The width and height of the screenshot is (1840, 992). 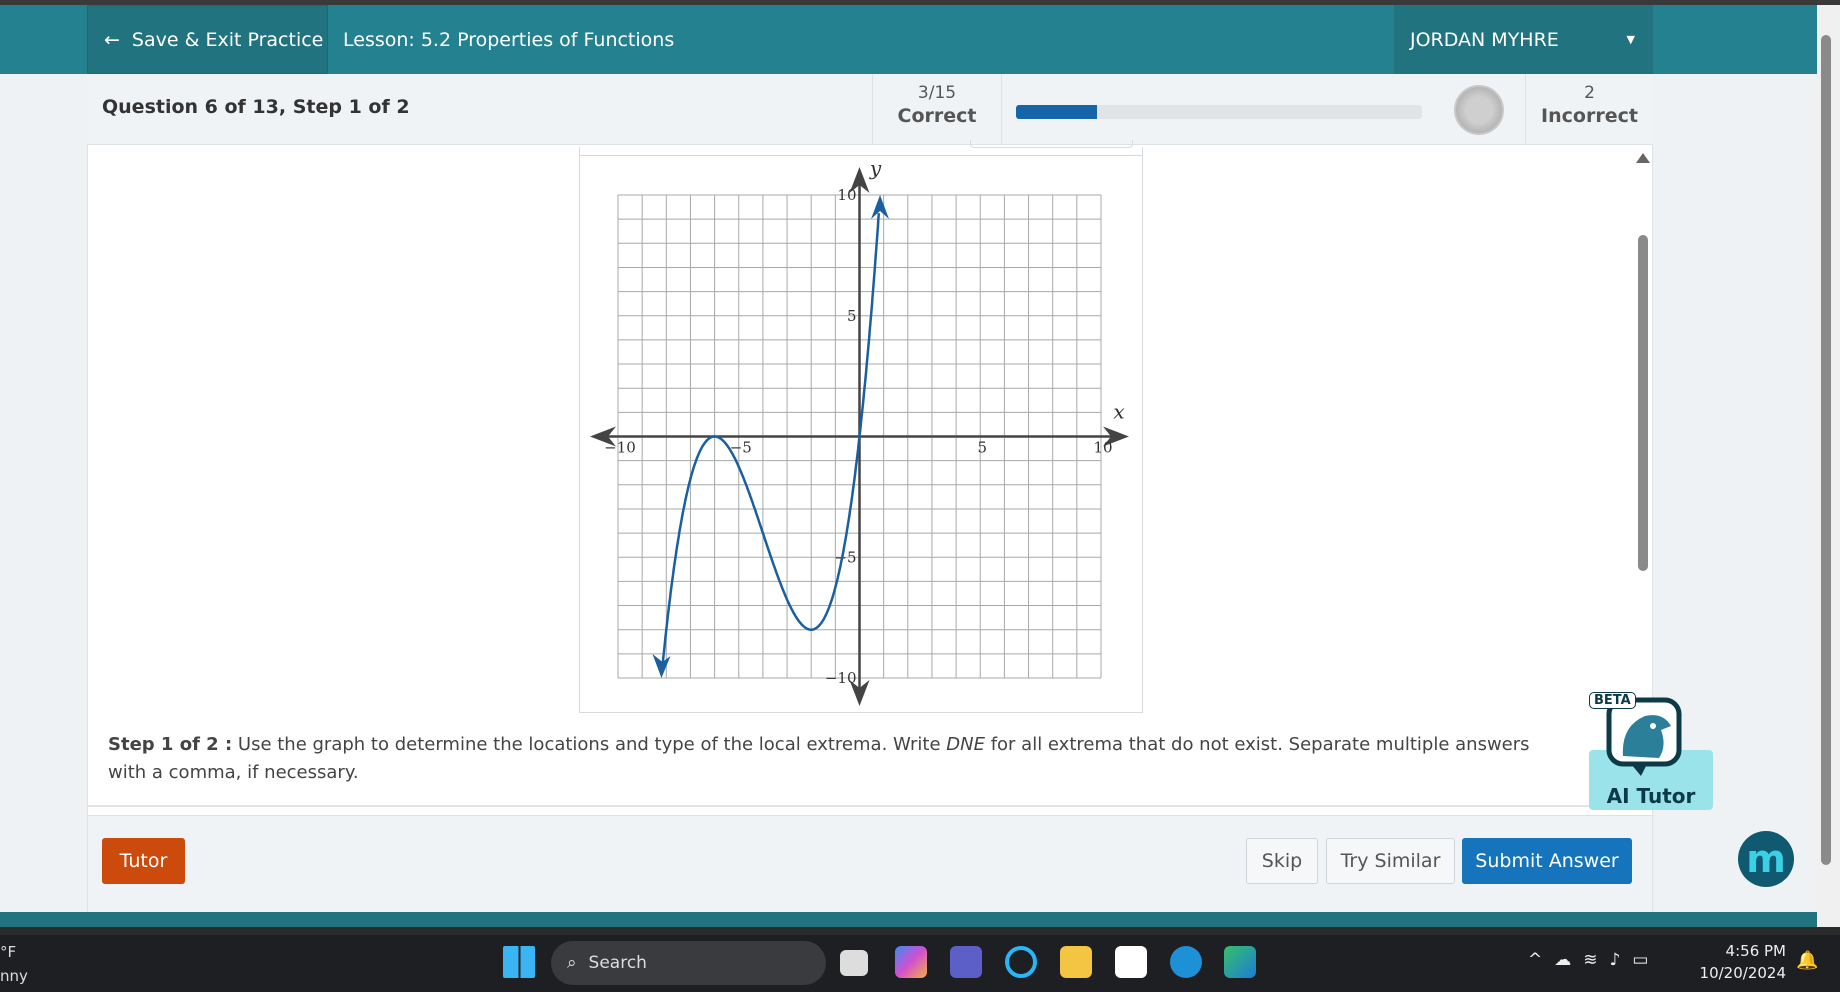 I want to click on copilot-icon, so click(x=911, y=962).